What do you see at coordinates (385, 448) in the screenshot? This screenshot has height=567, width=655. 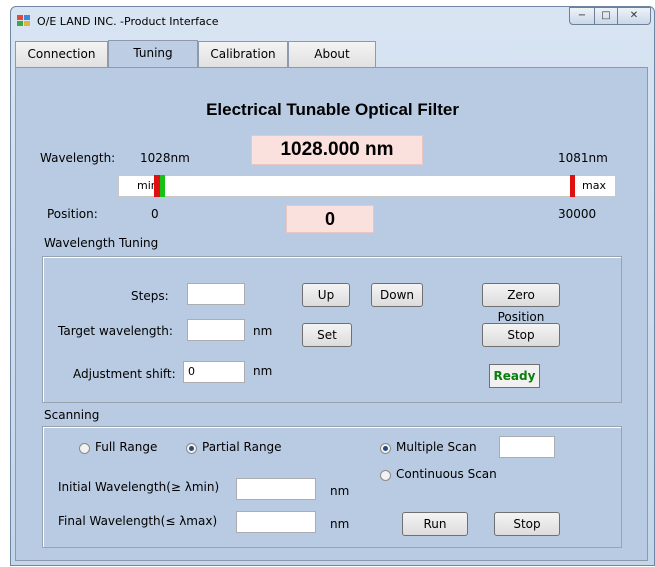 I see `multiple-scan-radio` at bounding box center [385, 448].